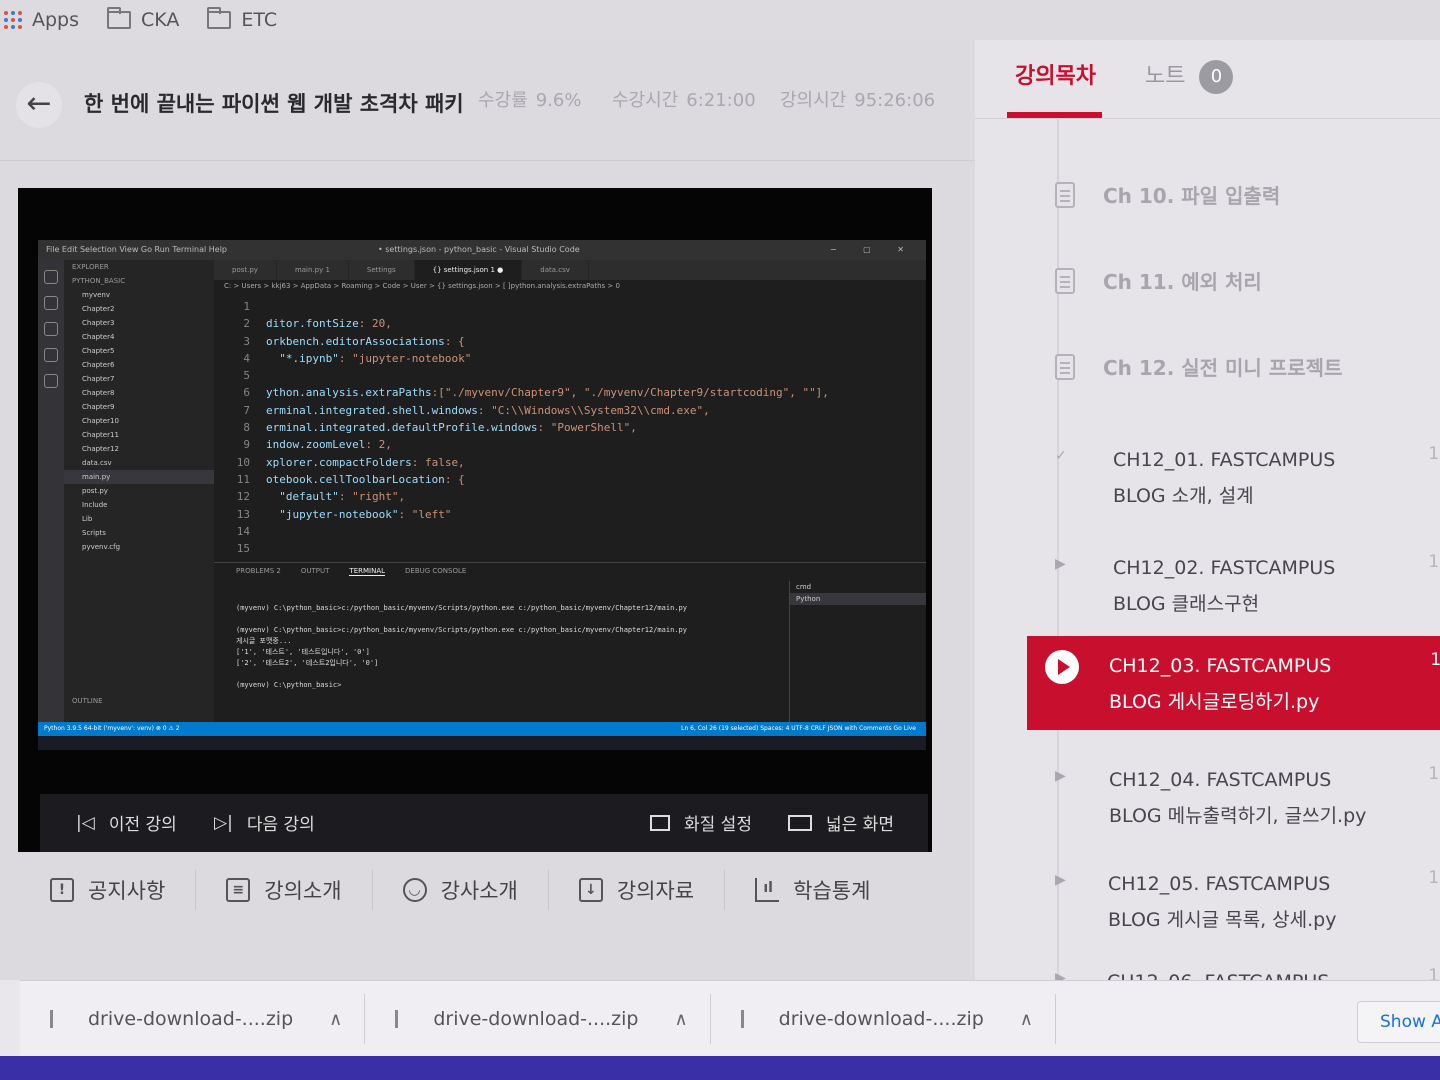  I want to click on explorer-item: Lib, so click(87, 519).